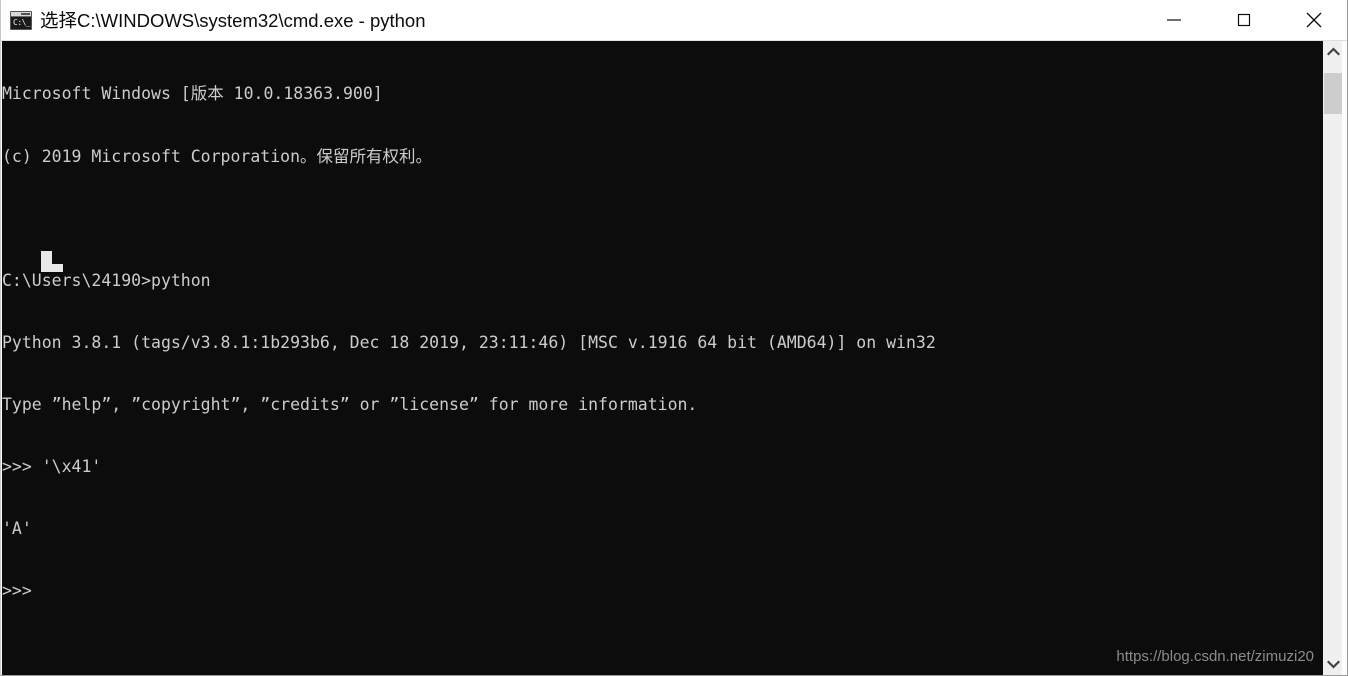 Image resolution: width=1348 pixels, height=676 pixels. Describe the element at coordinates (233, 20) in the screenshot. I see `window-title: 选择C:\WINDOWS\system32\cmd.exe - python` at that location.